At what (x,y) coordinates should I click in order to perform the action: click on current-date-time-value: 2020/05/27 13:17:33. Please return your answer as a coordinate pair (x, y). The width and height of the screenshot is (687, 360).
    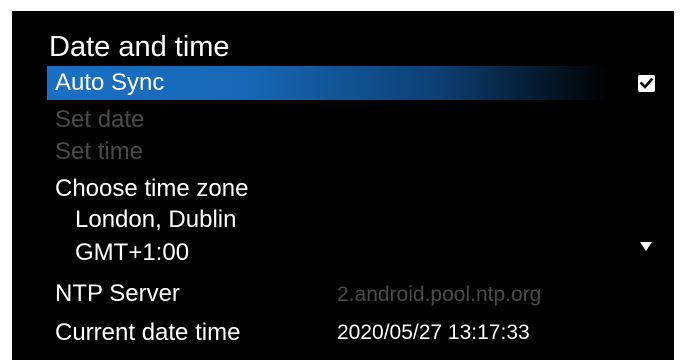
    Looking at the image, I should click on (433, 332).